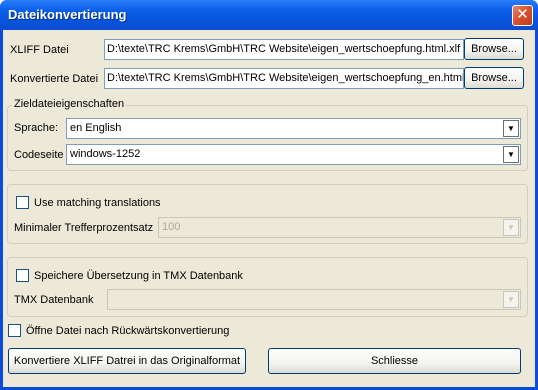 The height and width of the screenshot is (390, 538). I want to click on close-button: ✕, so click(522, 15).